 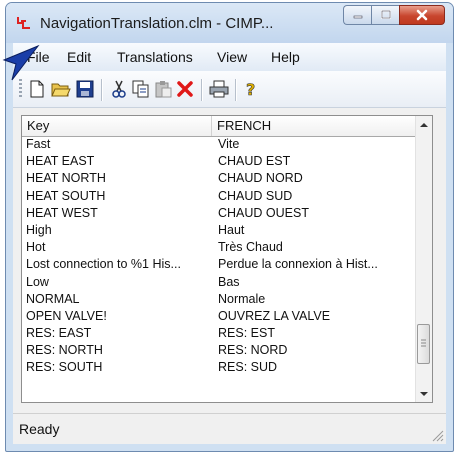 I want to click on thumb-grip-icon, so click(x=423, y=343).